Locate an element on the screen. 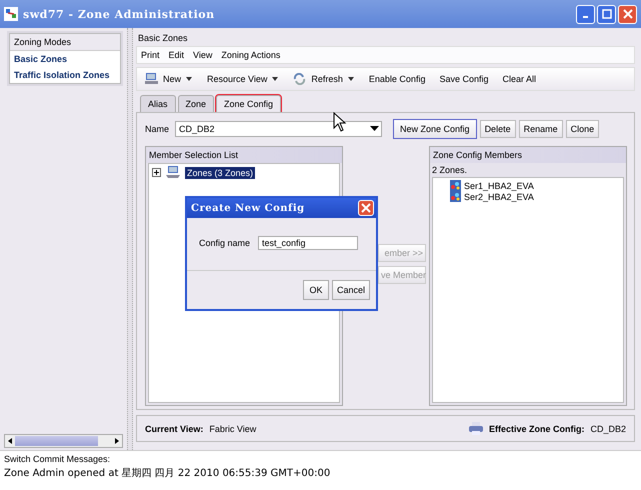 The height and width of the screenshot is (490, 641). config-button: Clone is located at coordinates (583, 129).